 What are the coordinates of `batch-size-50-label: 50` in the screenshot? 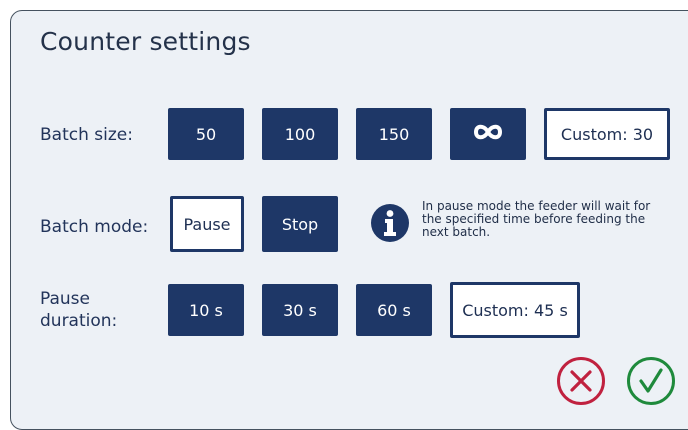 It's located at (206, 134).